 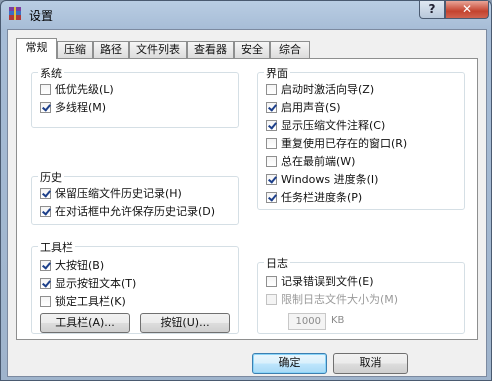 I want to click on show-button-text-option: 显示按钮文本(T), so click(x=88, y=283).